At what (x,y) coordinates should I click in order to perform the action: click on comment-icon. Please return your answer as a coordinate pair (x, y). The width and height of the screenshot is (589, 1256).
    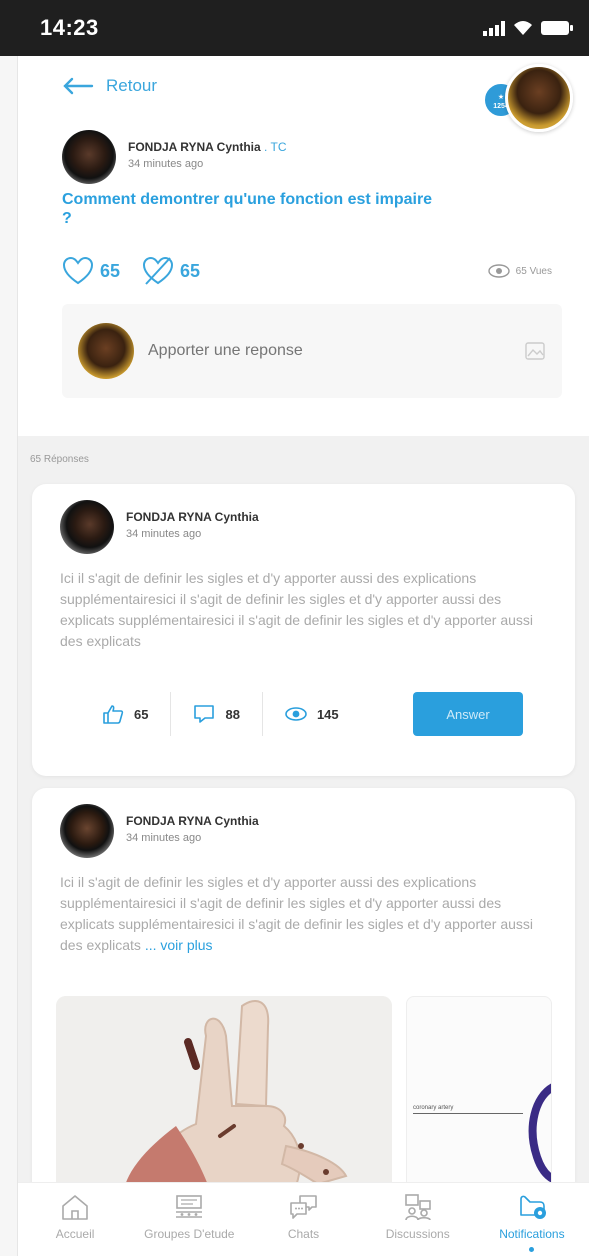
    Looking at the image, I should click on (204, 714).